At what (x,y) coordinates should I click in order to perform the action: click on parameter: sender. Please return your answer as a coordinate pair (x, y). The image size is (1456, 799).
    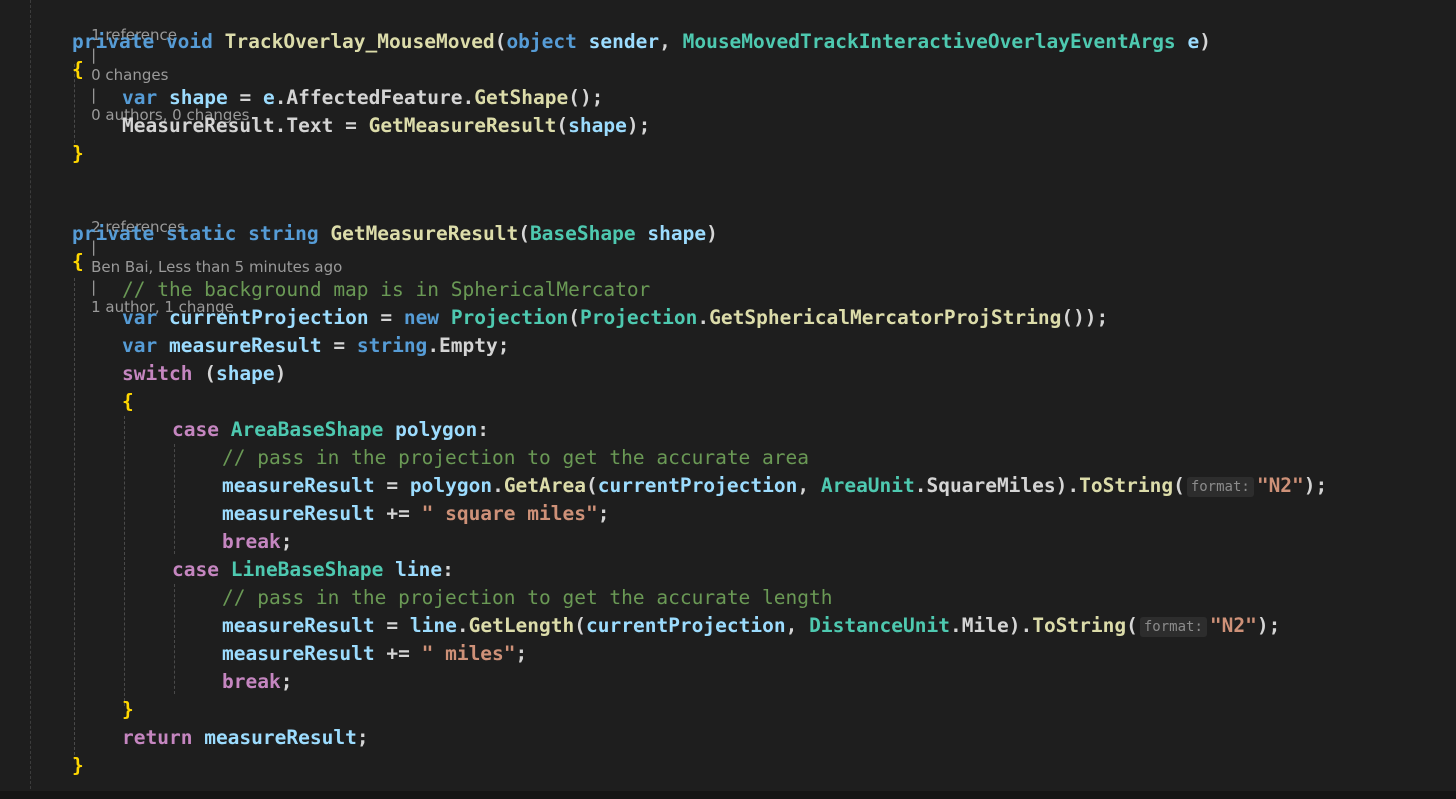
    Looking at the image, I should click on (624, 41).